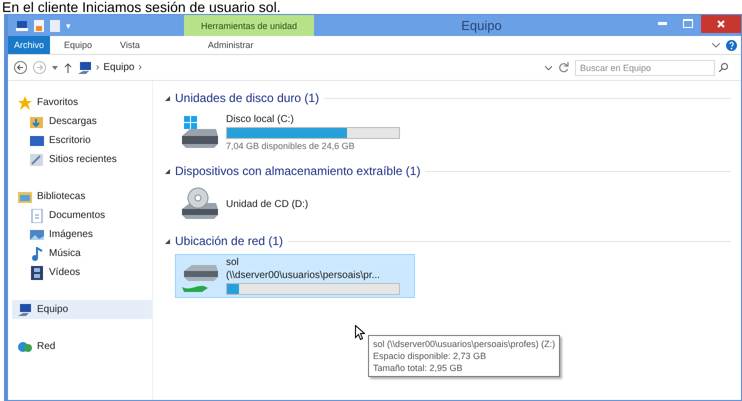 The height and width of the screenshot is (401, 742). I want to click on tooltip-text: Tamaño total: 2,95 GB, so click(418, 368).